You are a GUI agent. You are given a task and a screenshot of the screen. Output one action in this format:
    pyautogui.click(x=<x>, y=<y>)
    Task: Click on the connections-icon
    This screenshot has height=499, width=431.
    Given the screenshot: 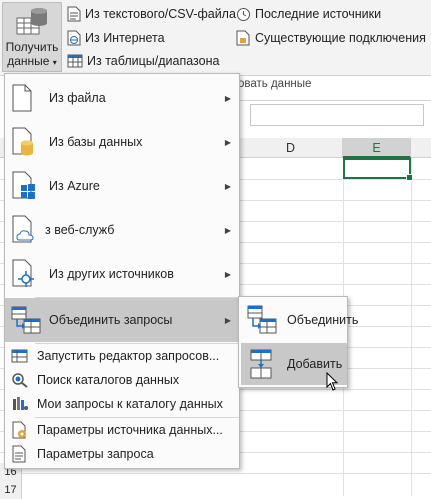 What is the action you would take?
    pyautogui.click(x=243, y=38)
    